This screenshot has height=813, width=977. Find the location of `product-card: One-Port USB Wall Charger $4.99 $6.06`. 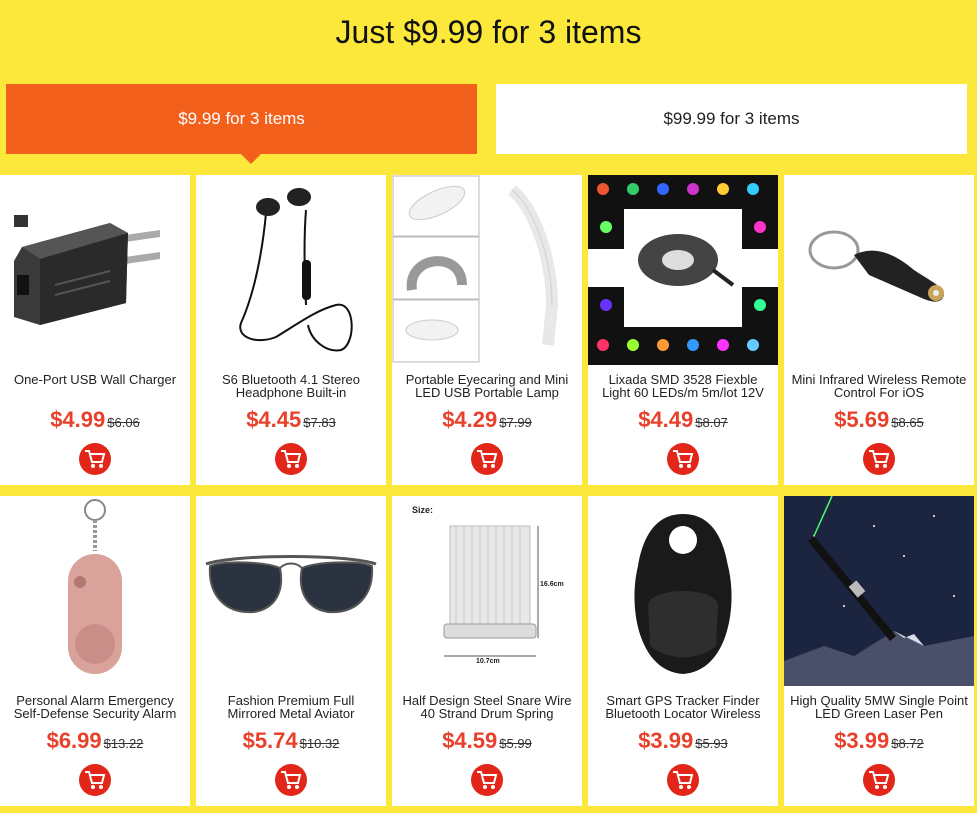

product-card: One-Port USB Wall Charger $4.99 $6.06 is located at coordinates (95, 330).